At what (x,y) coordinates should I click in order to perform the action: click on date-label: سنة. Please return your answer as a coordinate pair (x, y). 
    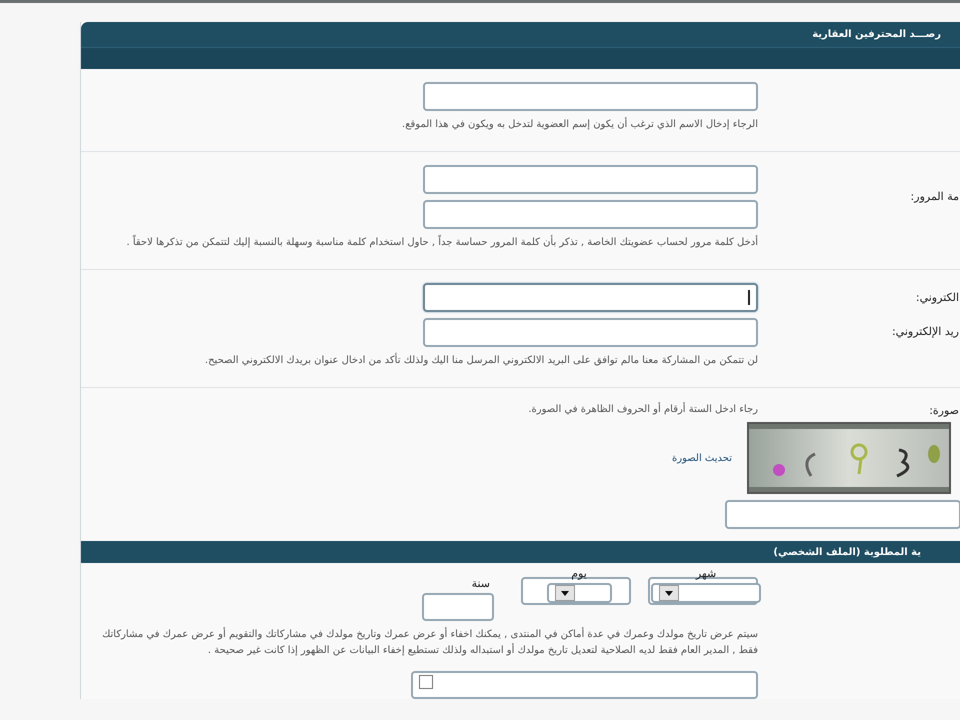
    Looking at the image, I should click on (480, 583).